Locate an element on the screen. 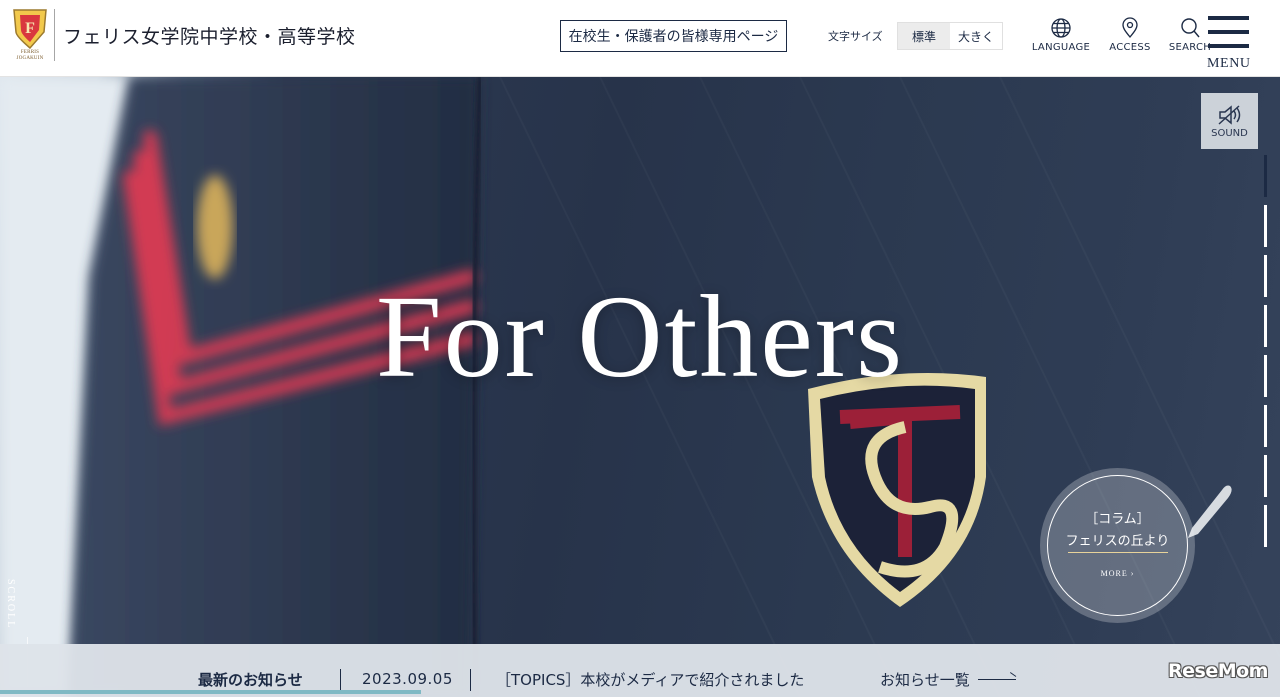  access-label: ACCESS is located at coordinates (1130, 47).